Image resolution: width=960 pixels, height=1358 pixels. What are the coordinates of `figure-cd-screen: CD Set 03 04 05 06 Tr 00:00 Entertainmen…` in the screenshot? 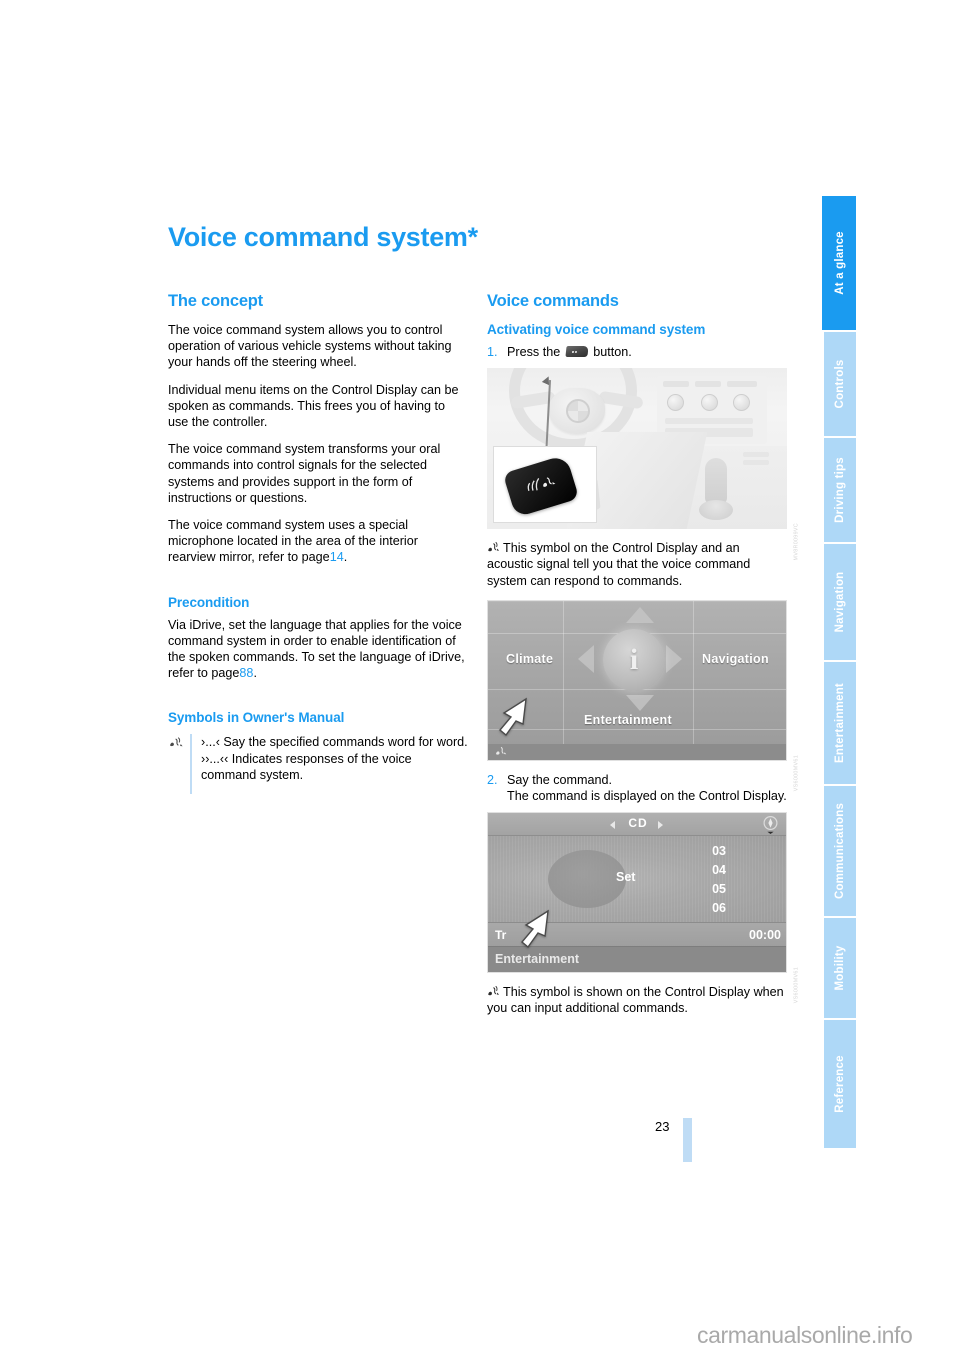 It's located at (643, 907).